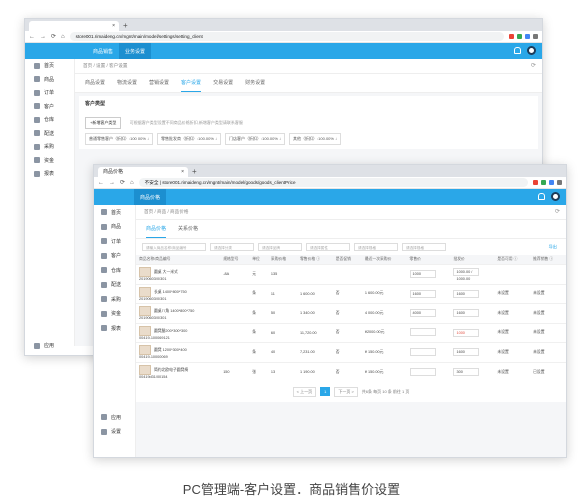 This screenshot has height=504, width=583. What do you see at coordinates (422, 293) in the screenshot?
I see `retail-price-input: 1600` at bounding box center [422, 293].